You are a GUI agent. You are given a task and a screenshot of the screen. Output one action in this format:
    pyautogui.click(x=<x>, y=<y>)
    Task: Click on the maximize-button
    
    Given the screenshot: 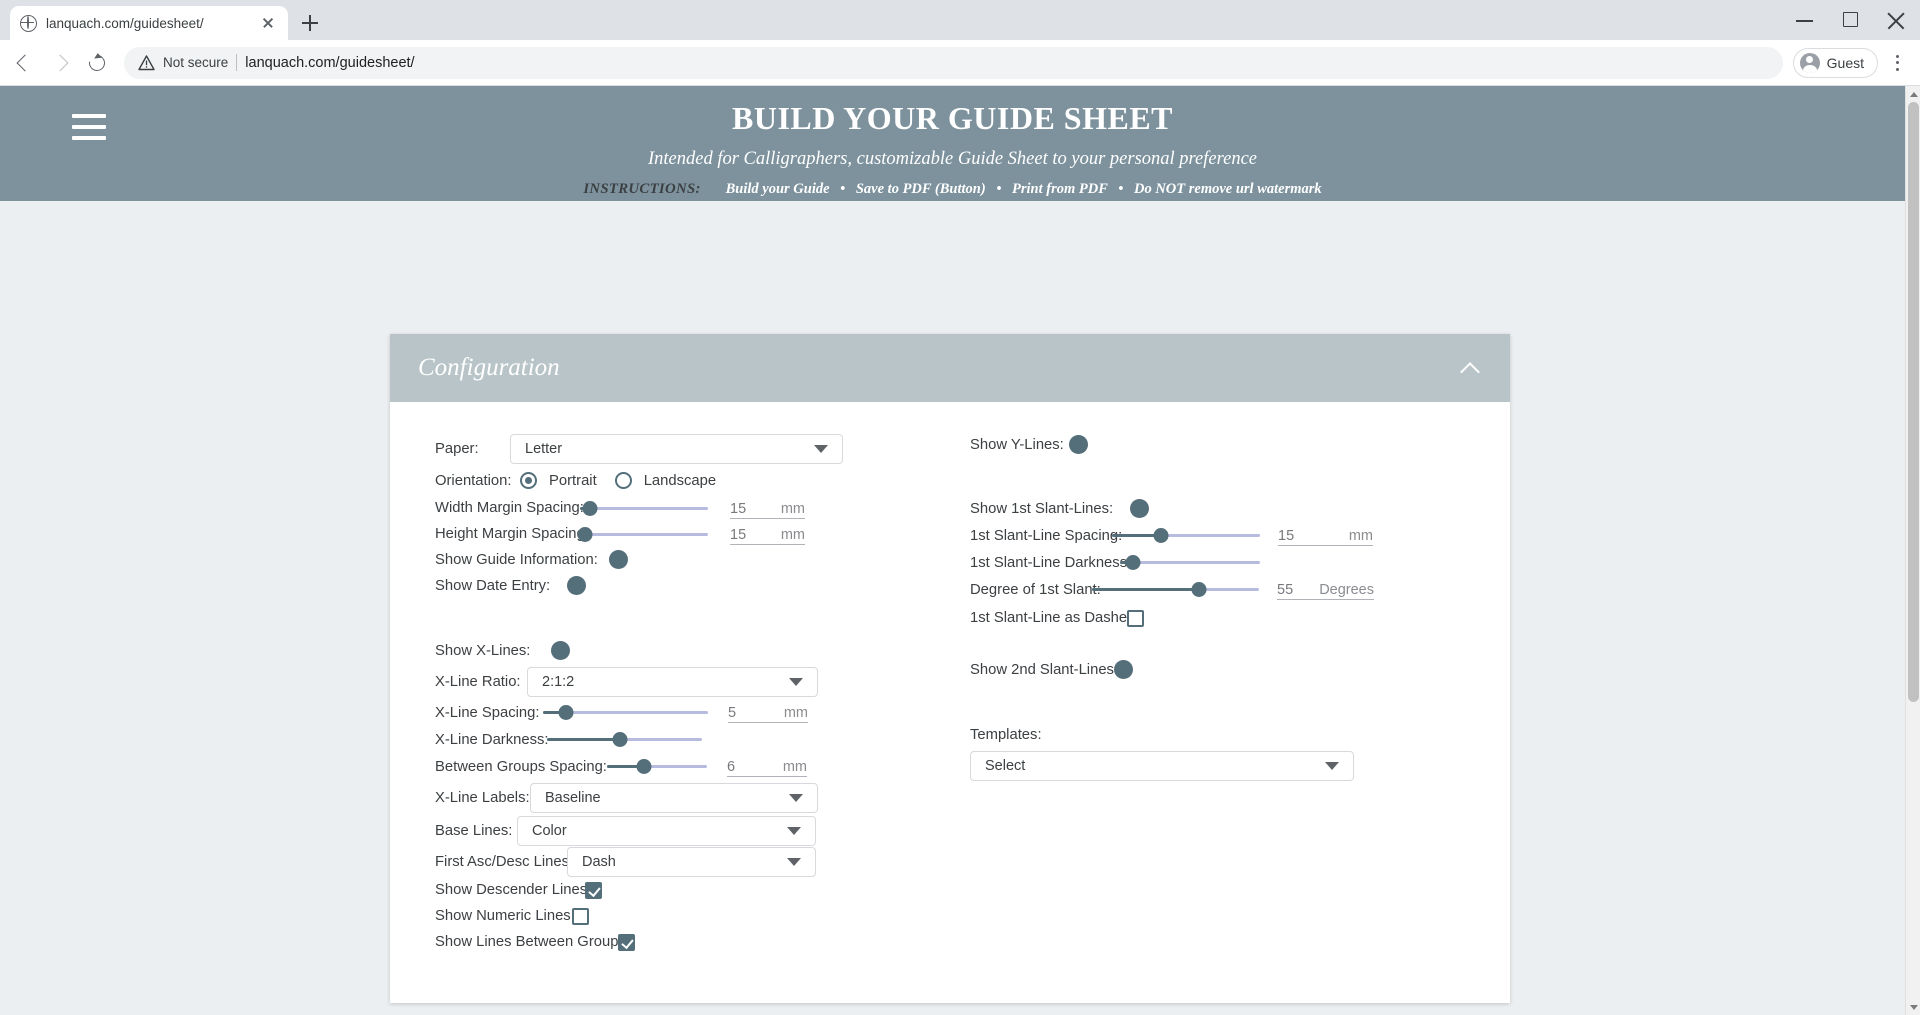 What is the action you would take?
    pyautogui.click(x=1851, y=20)
    